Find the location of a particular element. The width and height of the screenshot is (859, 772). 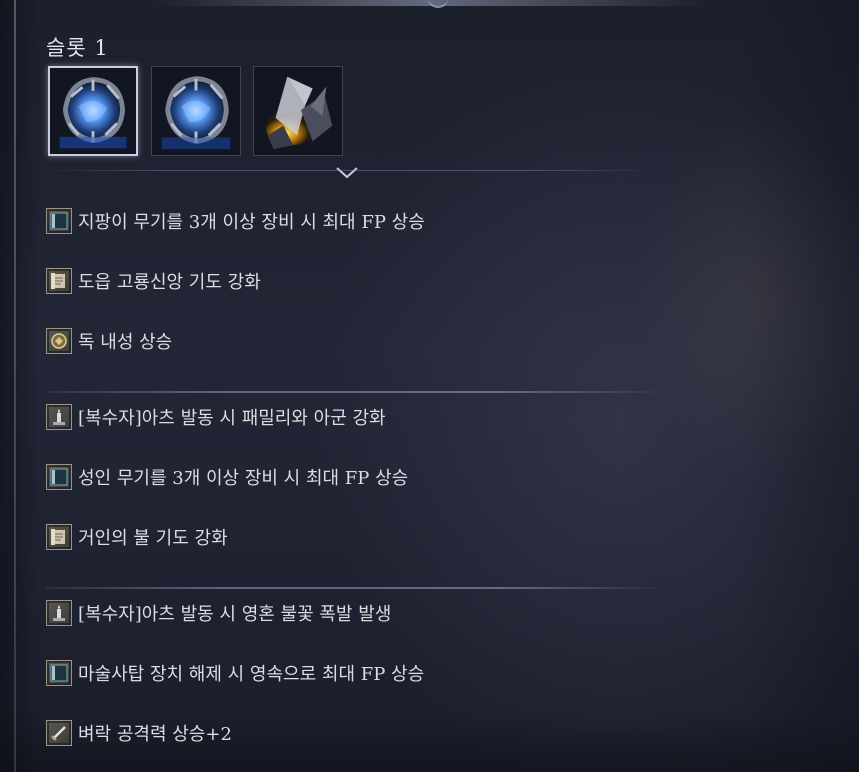

relic-effect-row: [복수자]아츠 발동 시 패밀리와 아군 강화 is located at coordinates (216, 417).